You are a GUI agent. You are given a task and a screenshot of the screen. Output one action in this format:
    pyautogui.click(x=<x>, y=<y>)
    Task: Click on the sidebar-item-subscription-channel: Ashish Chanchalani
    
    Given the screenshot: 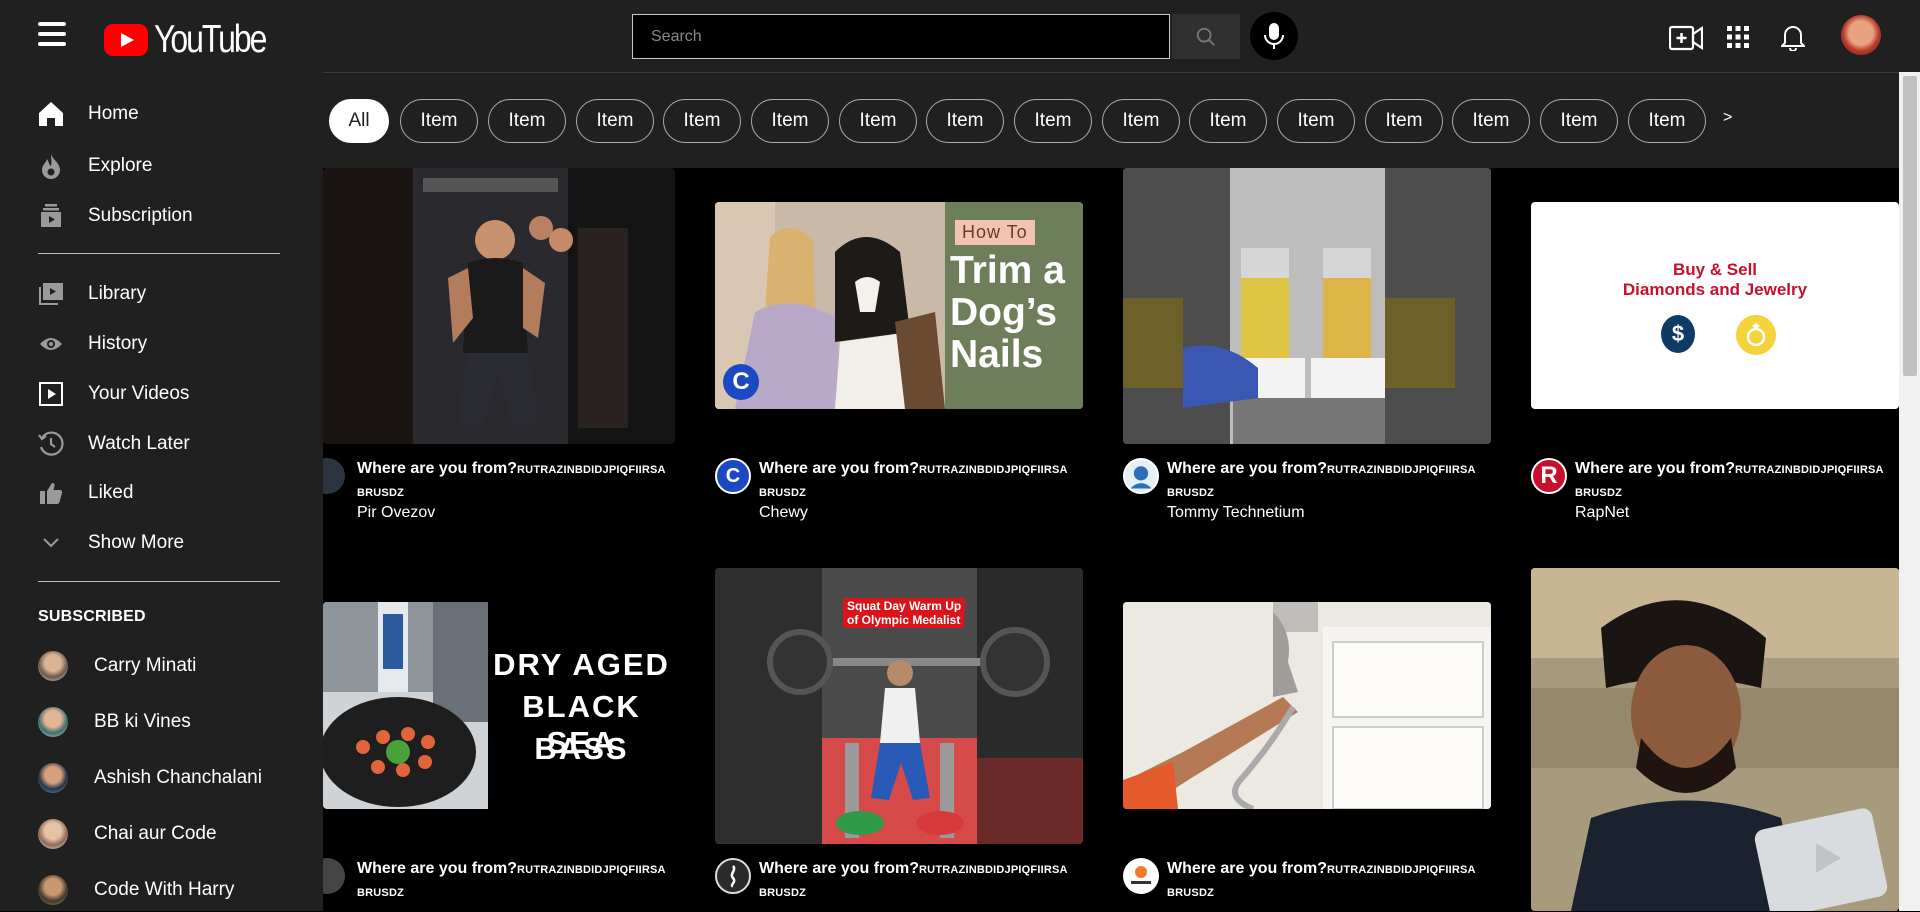 What is the action you would take?
    pyautogui.click(x=161, y=778)
    